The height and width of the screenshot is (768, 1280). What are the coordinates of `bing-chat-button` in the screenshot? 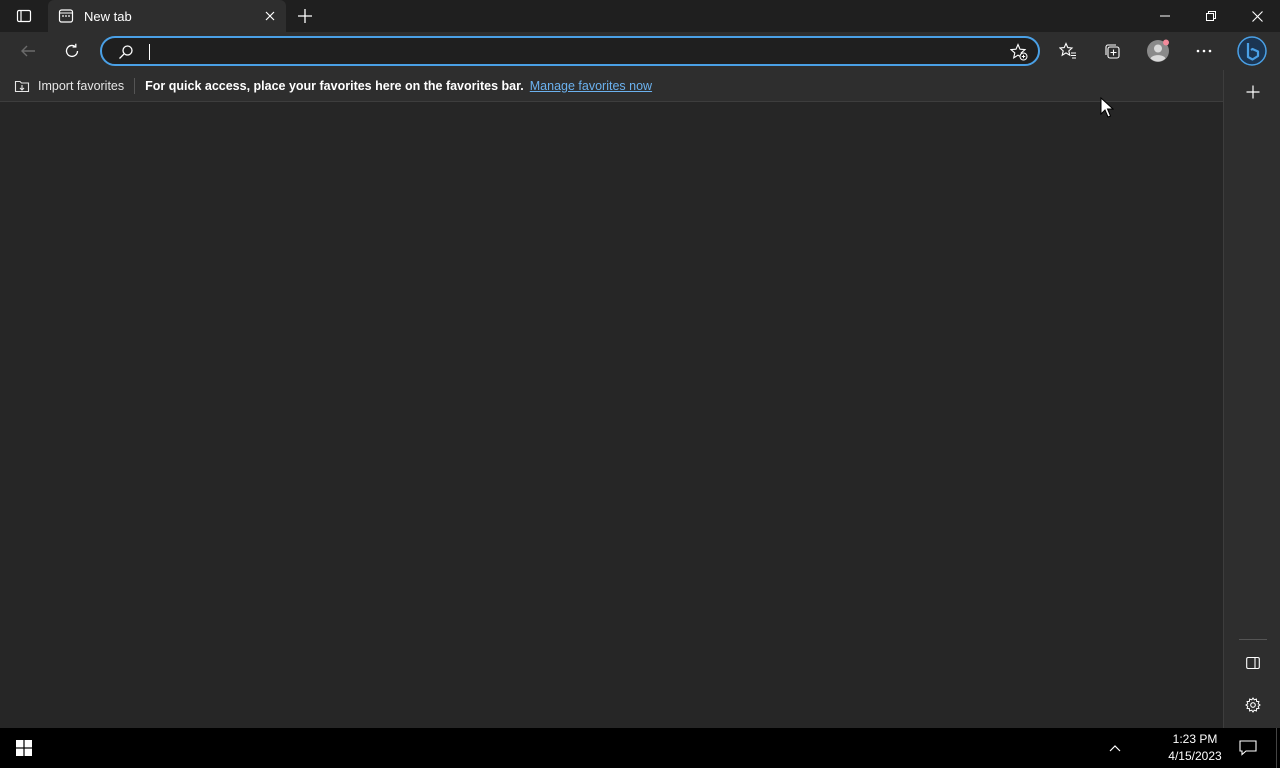 It's located at (1252, 51).